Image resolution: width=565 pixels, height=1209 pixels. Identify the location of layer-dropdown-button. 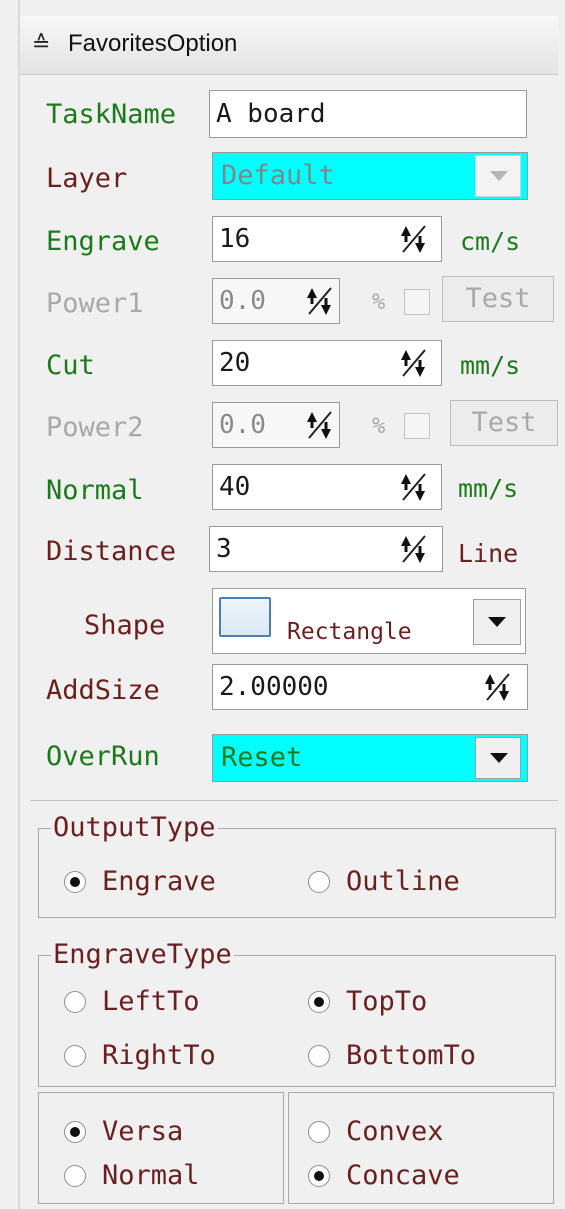
(498, 176).